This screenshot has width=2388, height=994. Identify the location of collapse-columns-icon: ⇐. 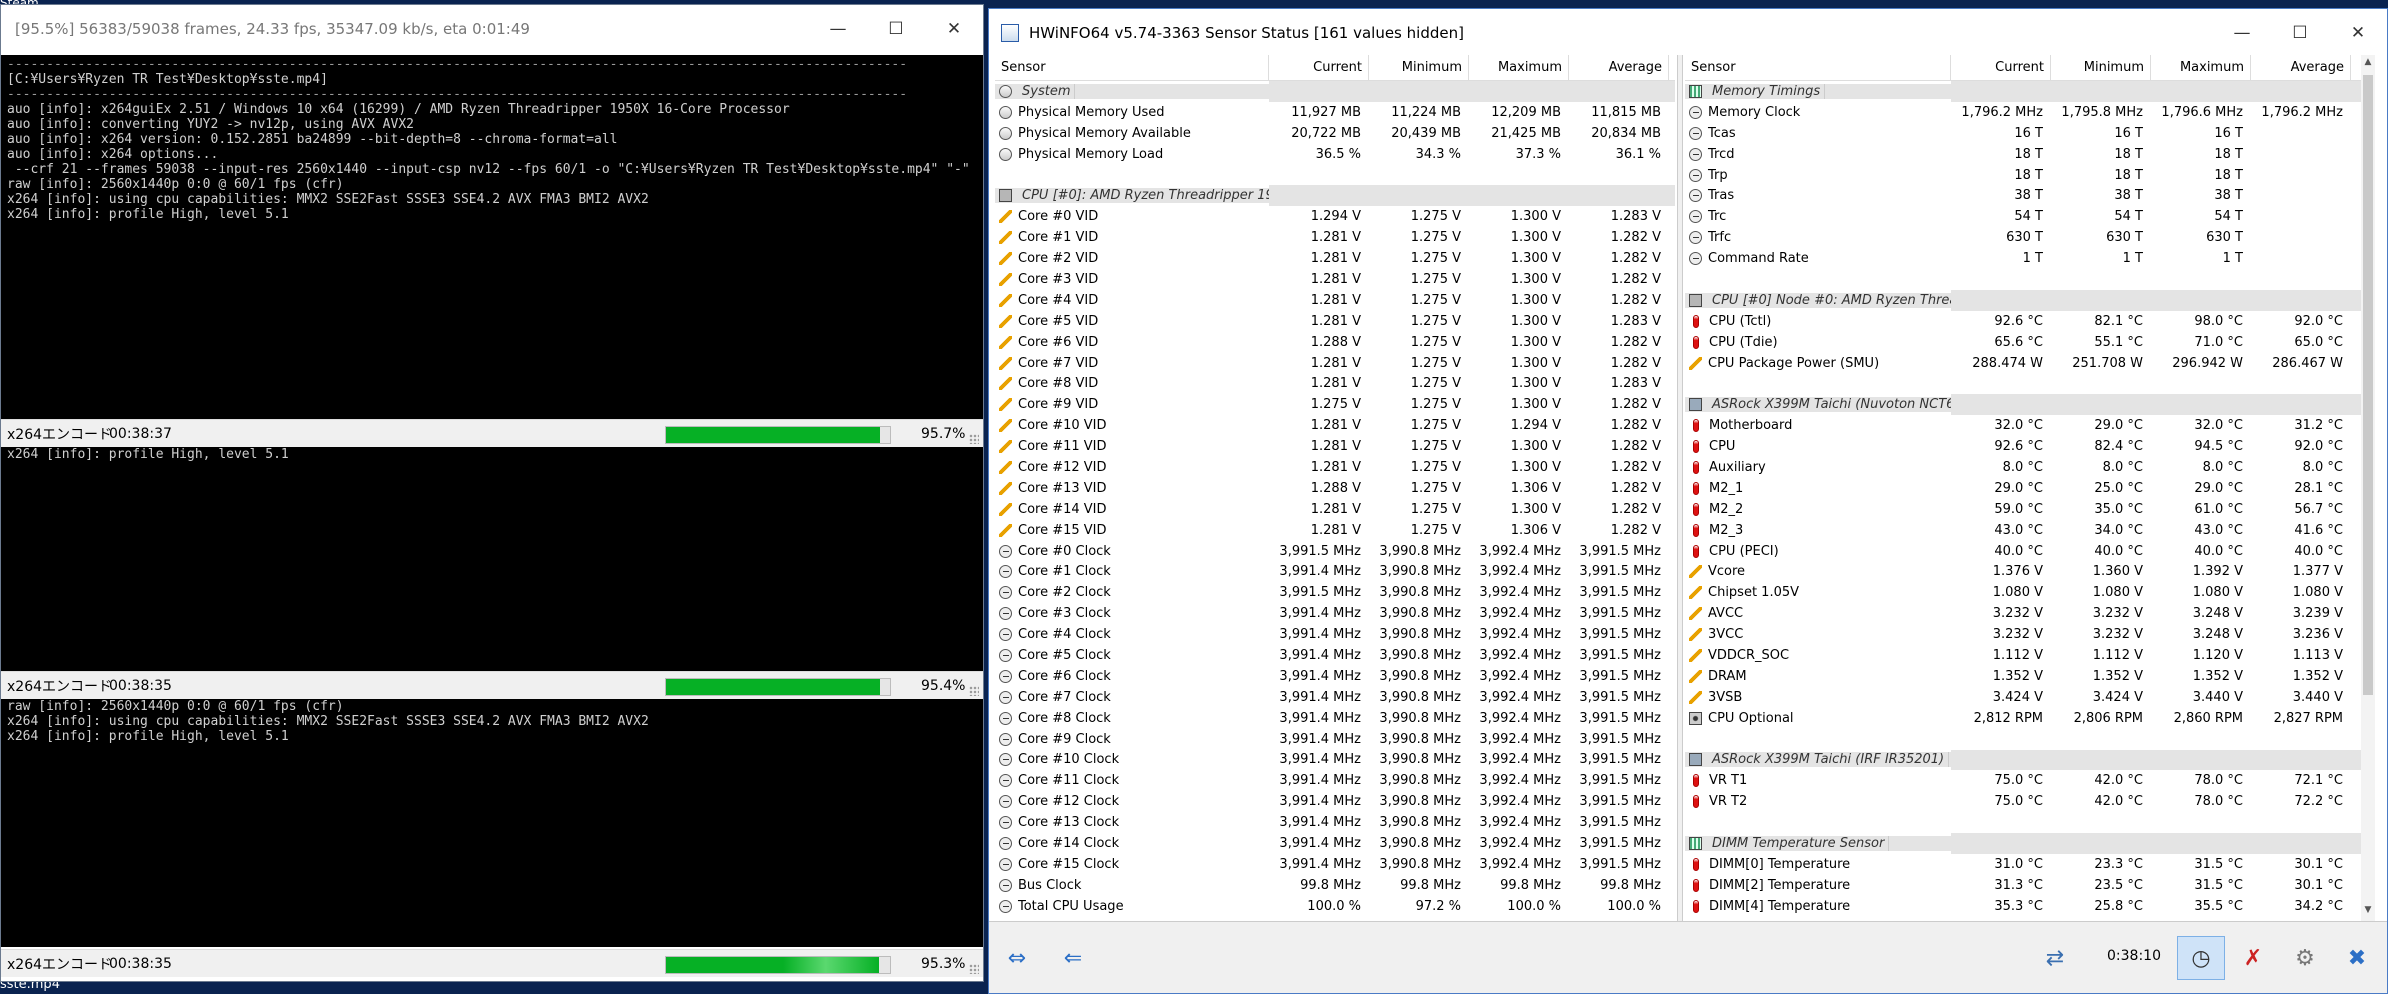
(1073, 958).